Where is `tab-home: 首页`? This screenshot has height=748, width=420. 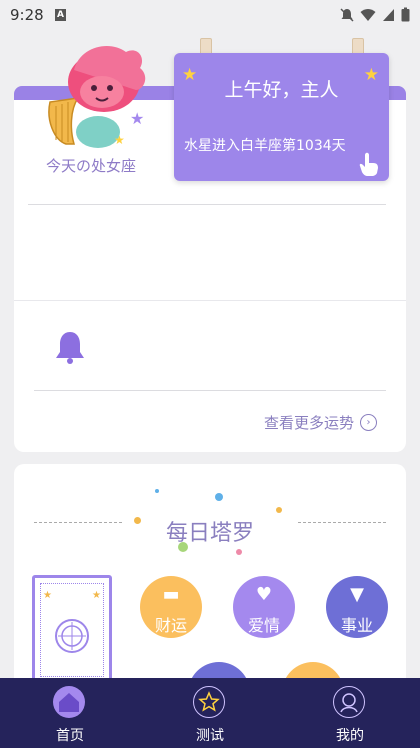
tab-home: 首页 is located at coordinates (70, 713).